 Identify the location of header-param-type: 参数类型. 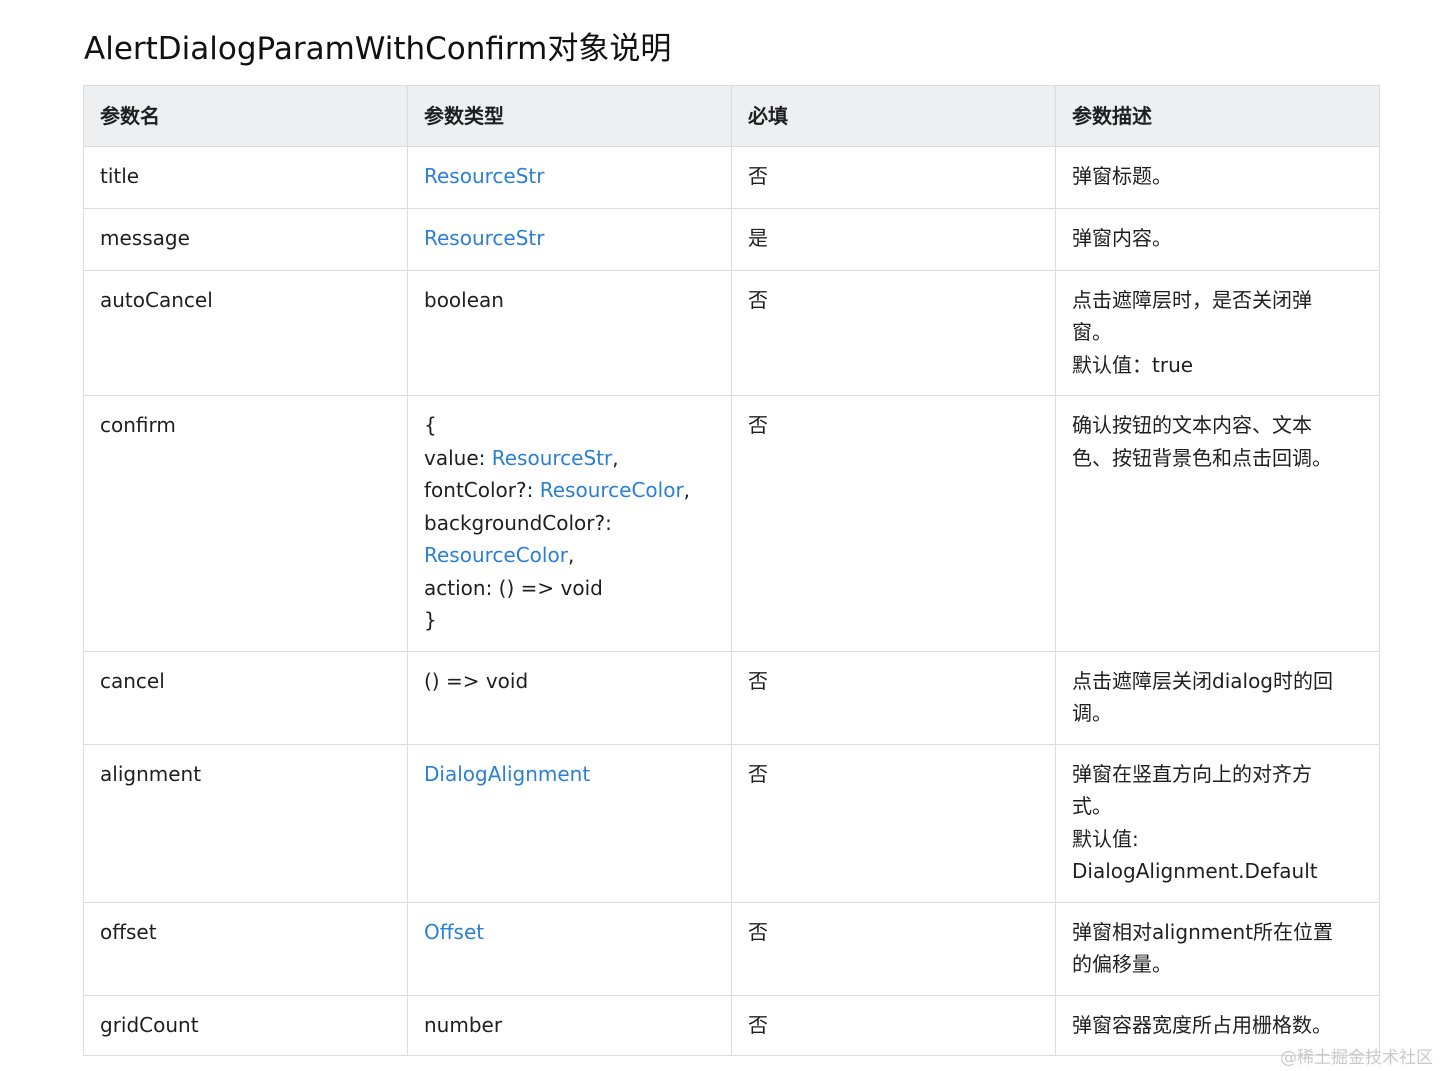
(569, 116).